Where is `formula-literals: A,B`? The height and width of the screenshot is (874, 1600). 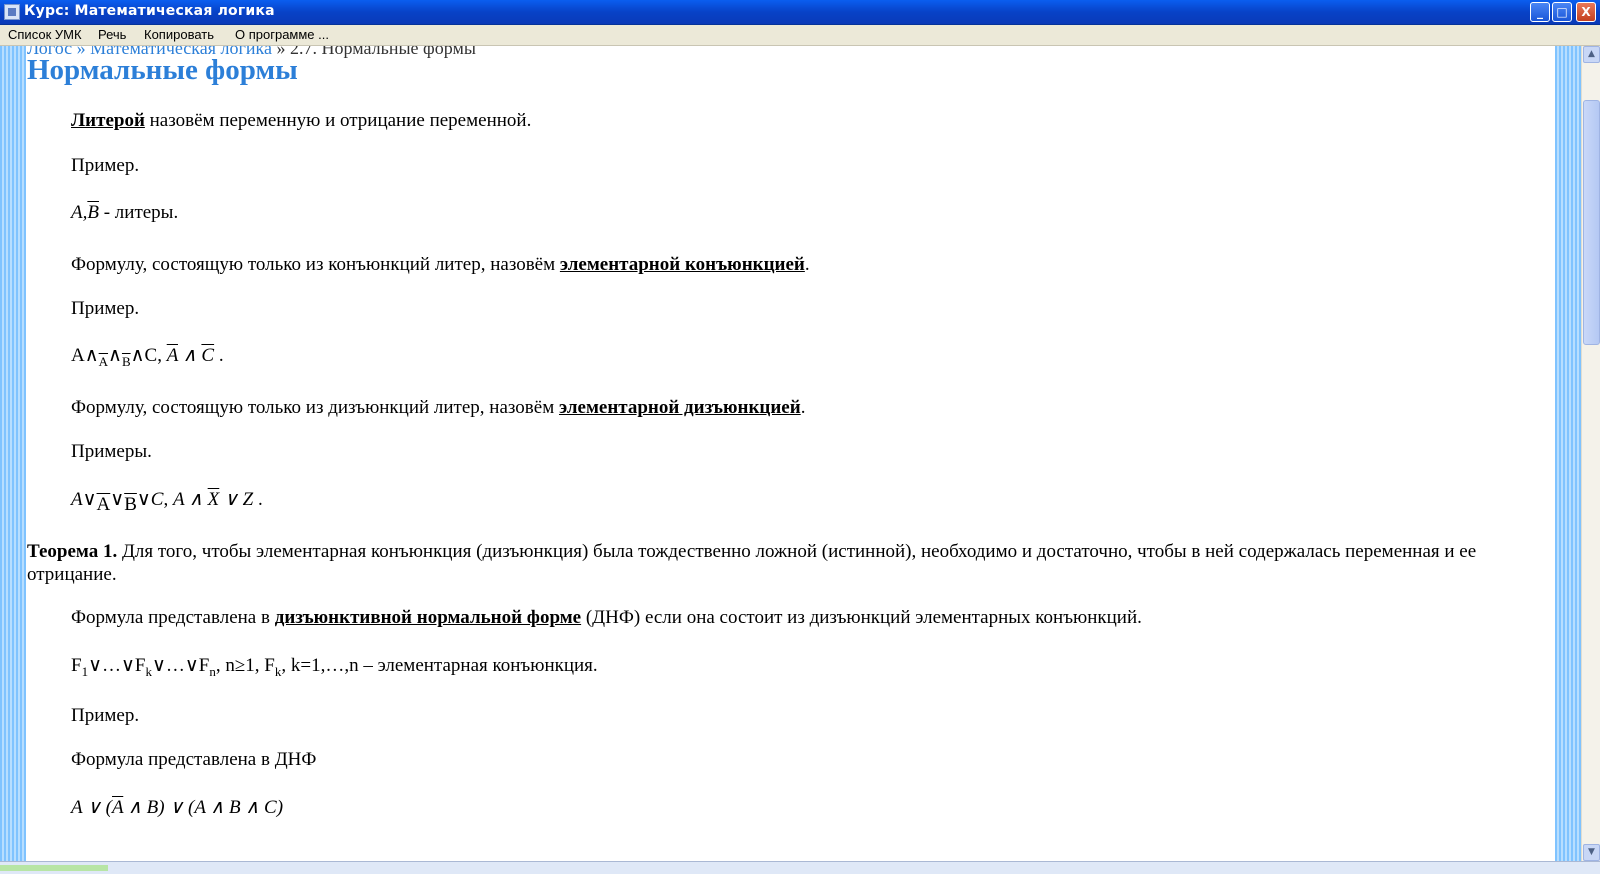 formula-literals: A,B is located at coordinates (85, 212).